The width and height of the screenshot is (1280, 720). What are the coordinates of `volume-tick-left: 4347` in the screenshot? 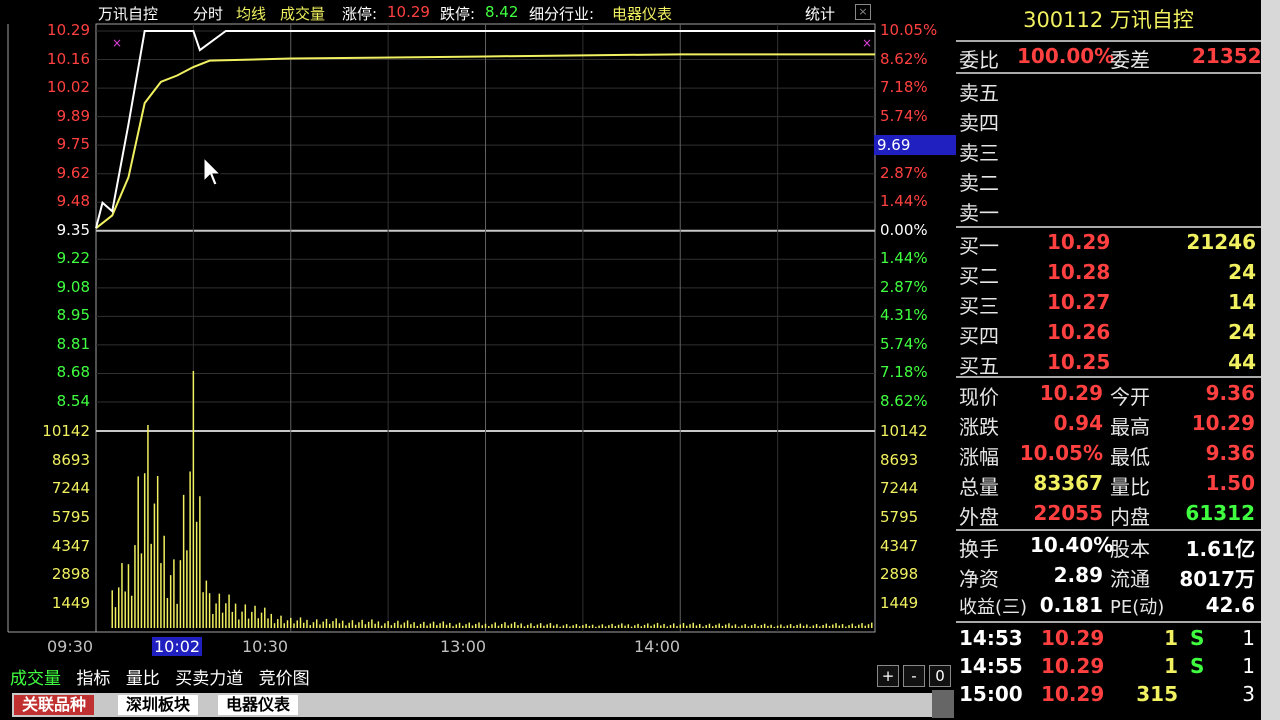 It's located at (70, 545).